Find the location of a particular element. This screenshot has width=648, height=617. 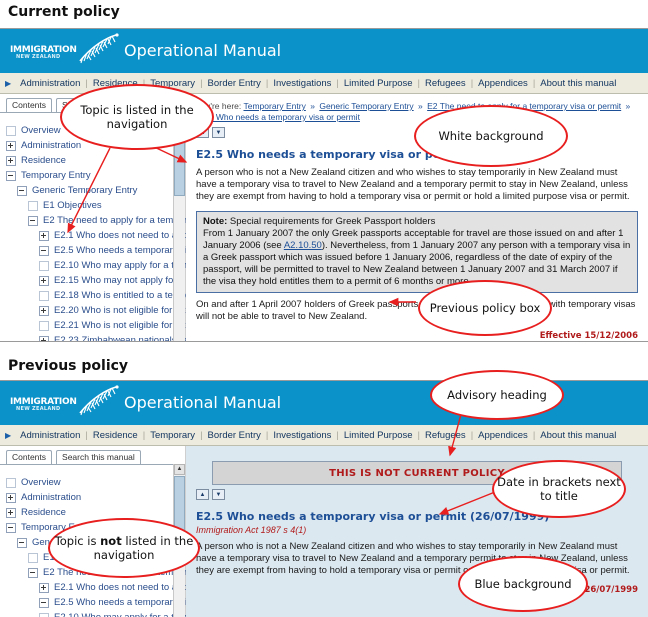

annotation-prefix: Topic is is located at coordinates (77, 541).